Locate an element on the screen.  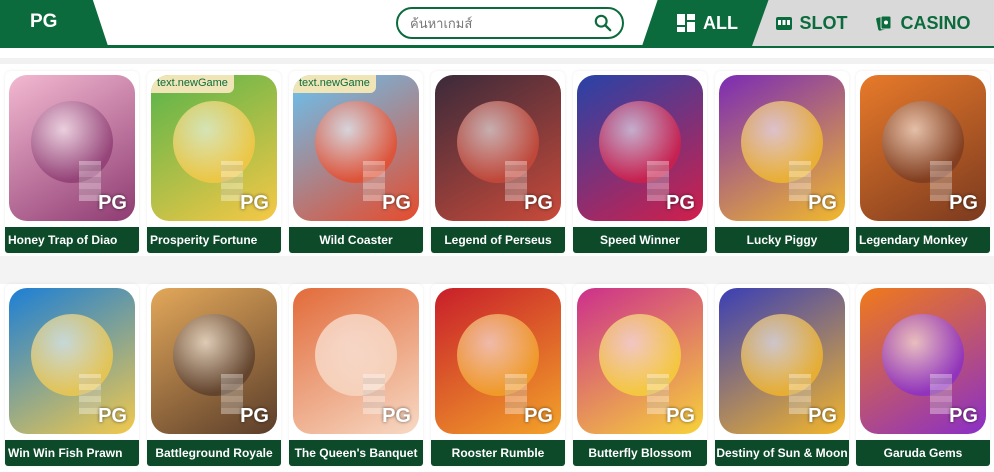
game-card: PG Legend of Perseus is located at coordinates (498, 162).